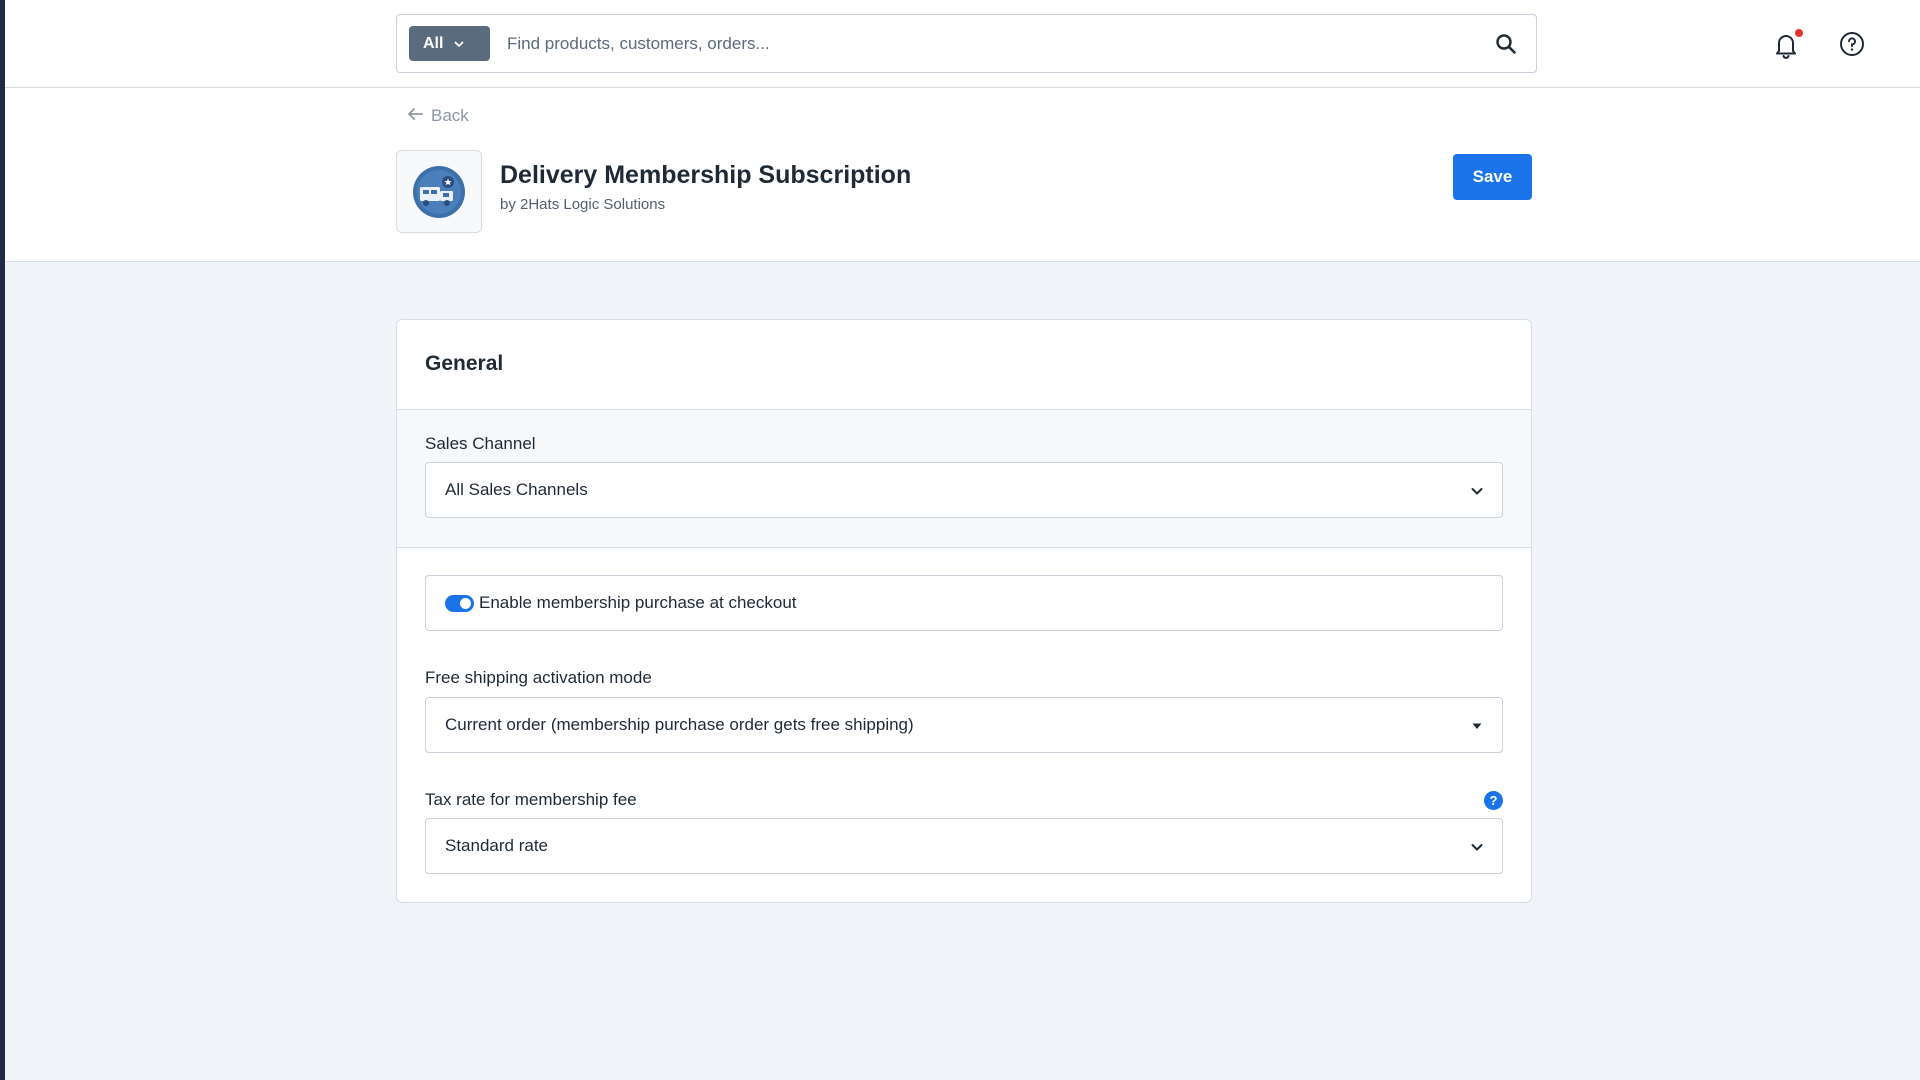 This screenshot has width=1920, height=1080. What do you see at coordinates (449, 43) in the screenshot?
I see `search-scope-dropdown: All` at bounding box center [449, 43].